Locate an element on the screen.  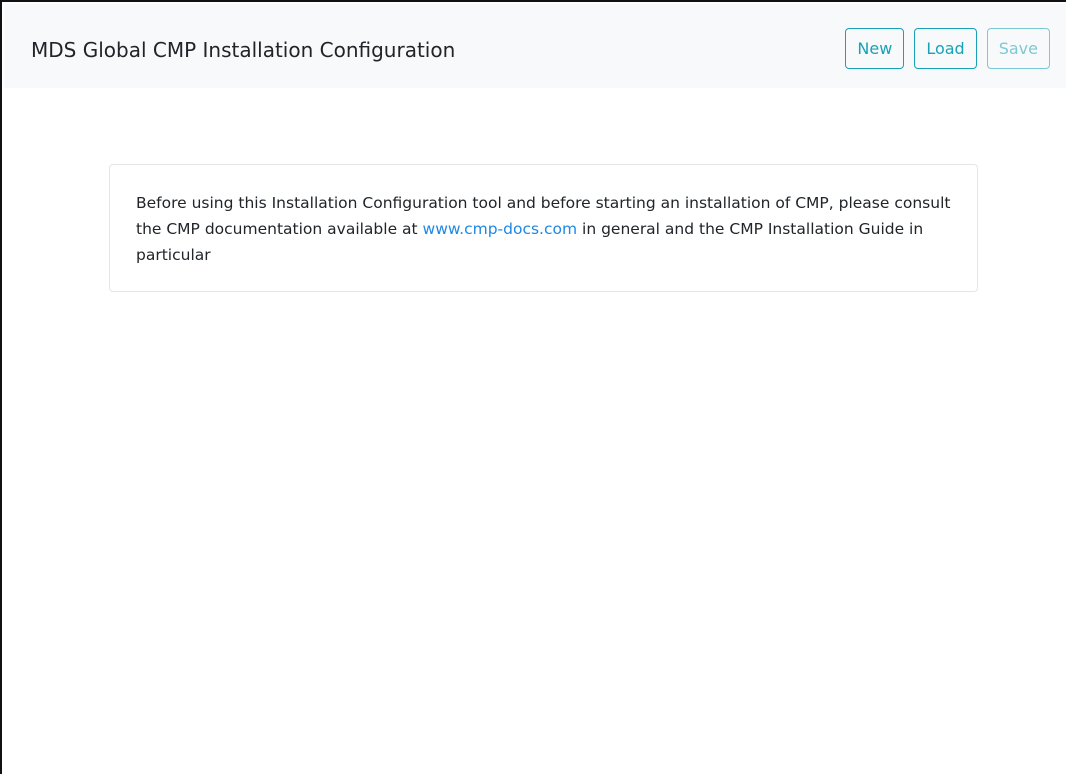
toolbar: New Load Save is located at coordinates (947, 48).